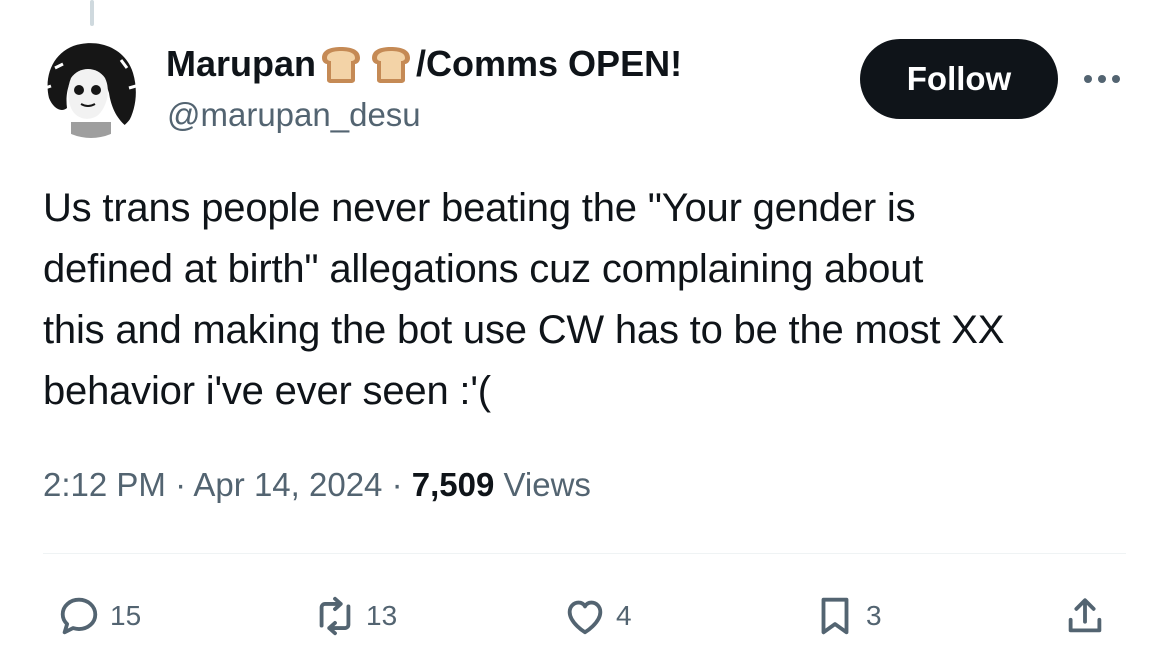 The width and height of the screenshot is (1170, 669). I want to click on share-icon, so click(1085, 615).